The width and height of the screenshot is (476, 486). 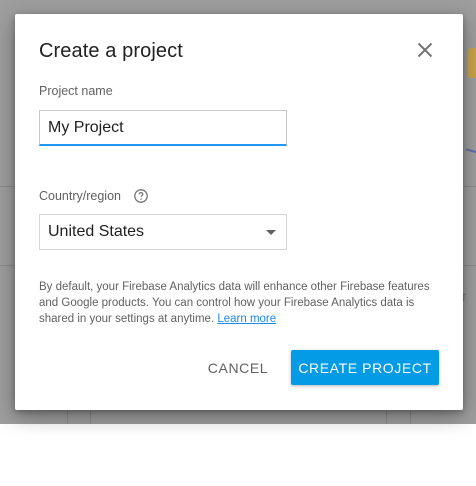 I want to click on country-selected-value: United States, so click(x=96, y=231).